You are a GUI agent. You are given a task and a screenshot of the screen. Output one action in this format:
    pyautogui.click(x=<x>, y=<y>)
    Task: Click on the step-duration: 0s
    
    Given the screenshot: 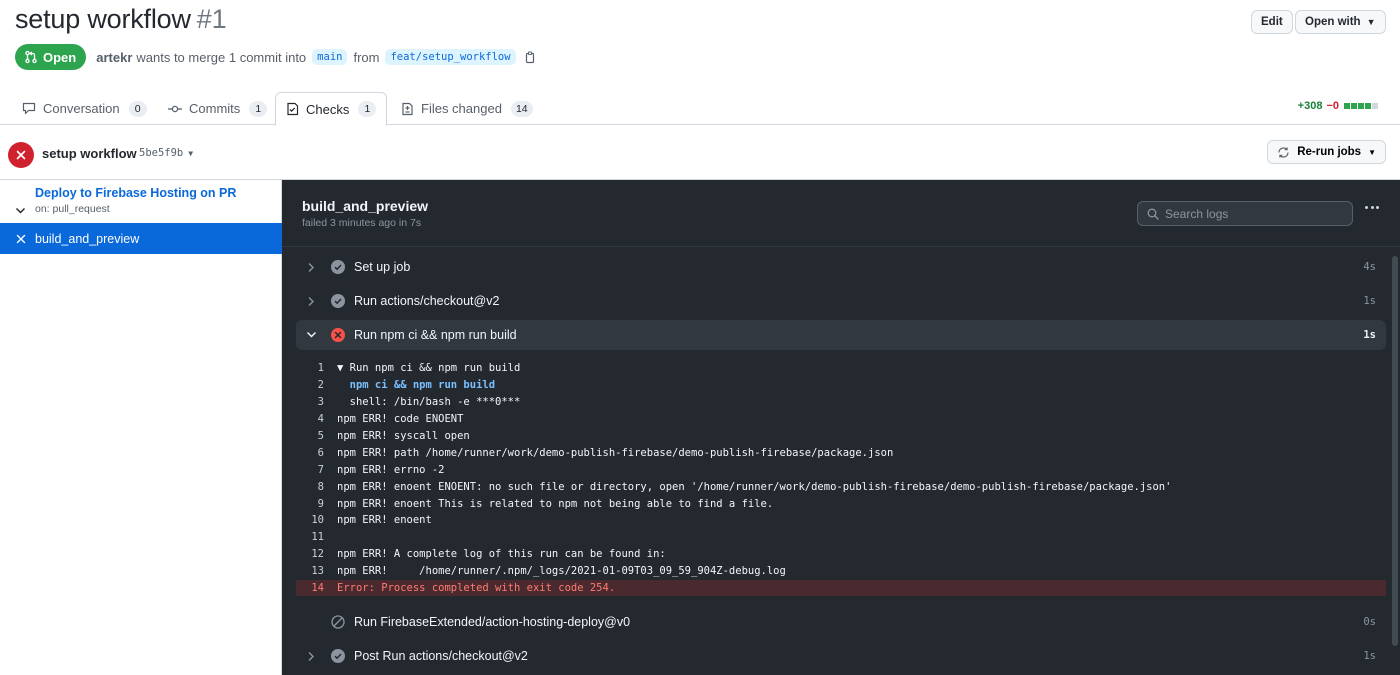 What is the action you would take?
    pyautogui.click(x=1369, y=622)
    